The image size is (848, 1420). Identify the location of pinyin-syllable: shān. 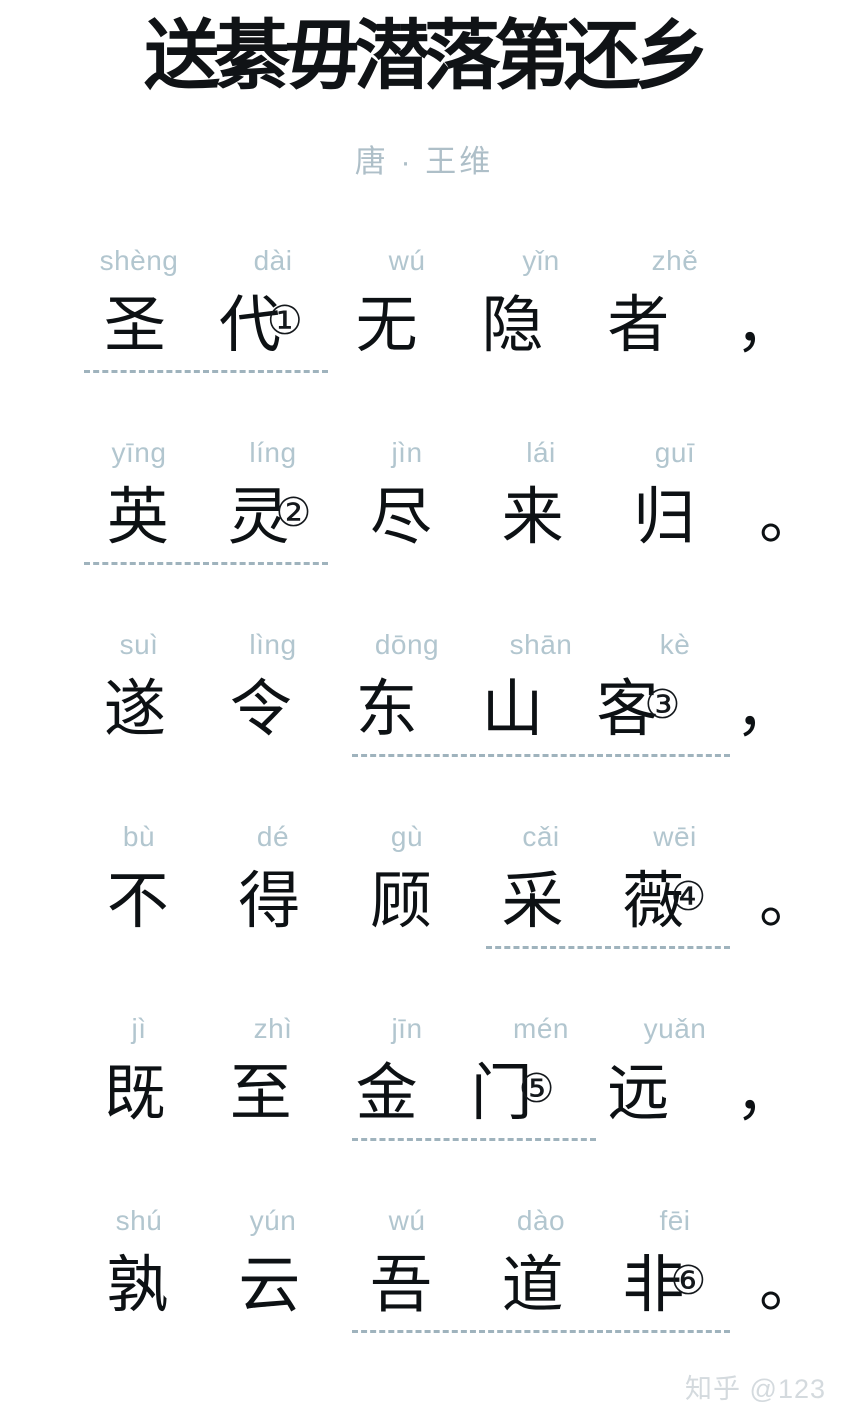
(541, 644).